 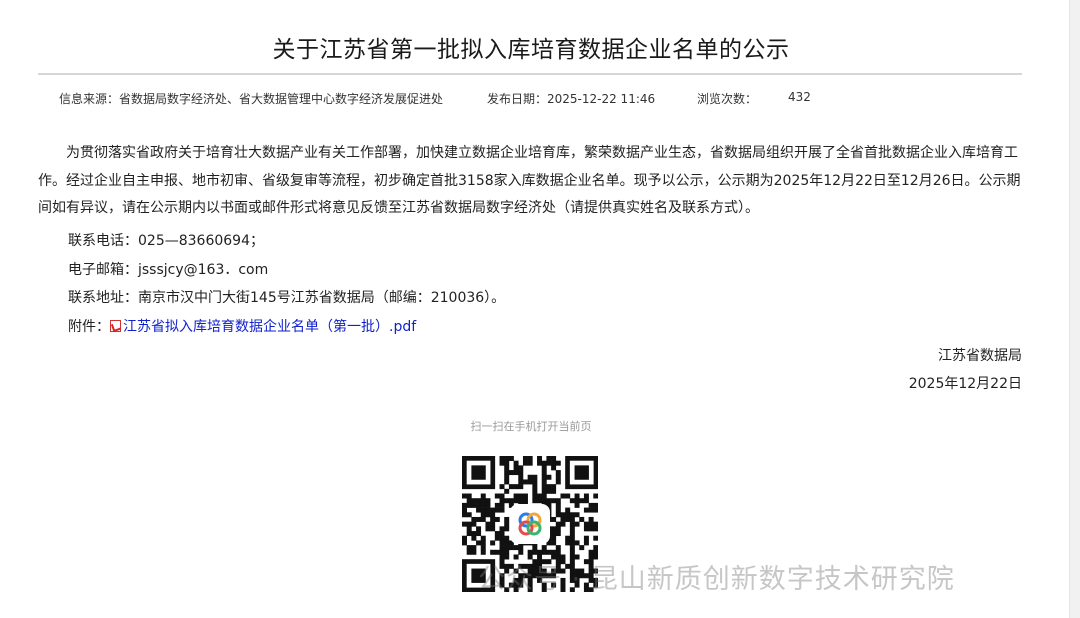 I want to click on contact-address: 联系地址：南京市汉中门大街145号江苏省数据局（邮编：210036）。, so click(x=287, y=298).